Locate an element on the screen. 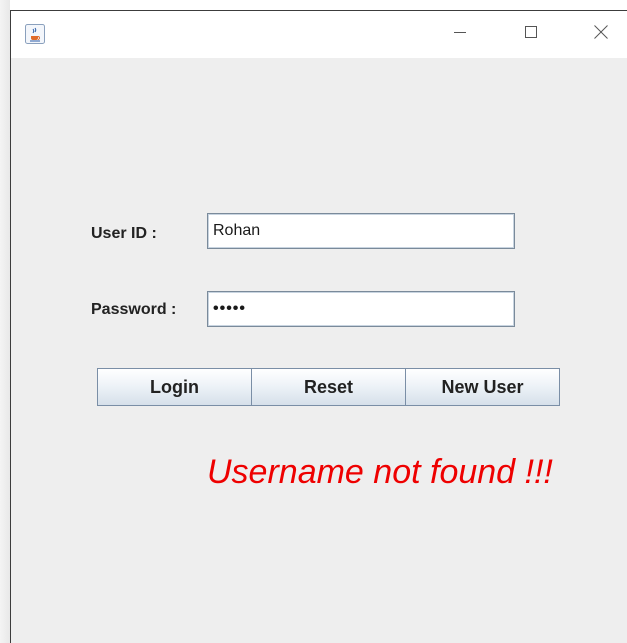 The width and height of the screenshot is (627, 643). error-message: Username not found !!! is located at coordinates (380, 472).